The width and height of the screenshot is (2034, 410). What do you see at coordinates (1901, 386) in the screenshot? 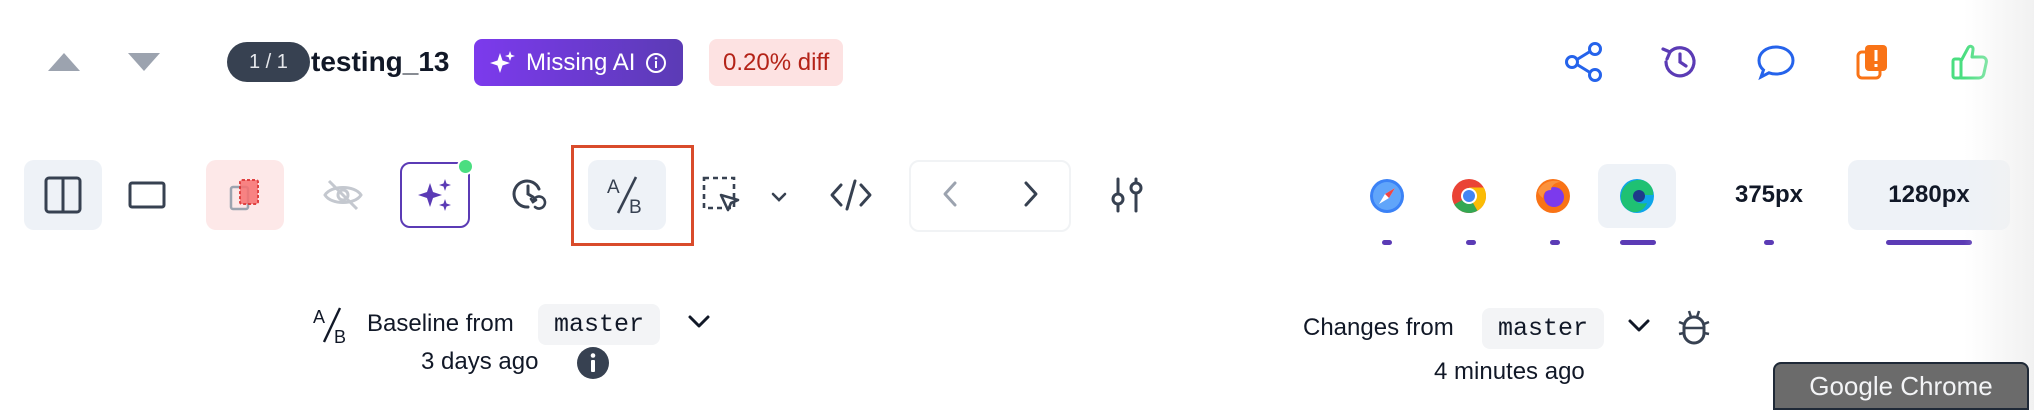
I see `browser-tooltip: Google Chrome` at bounding box center [1901, 386].